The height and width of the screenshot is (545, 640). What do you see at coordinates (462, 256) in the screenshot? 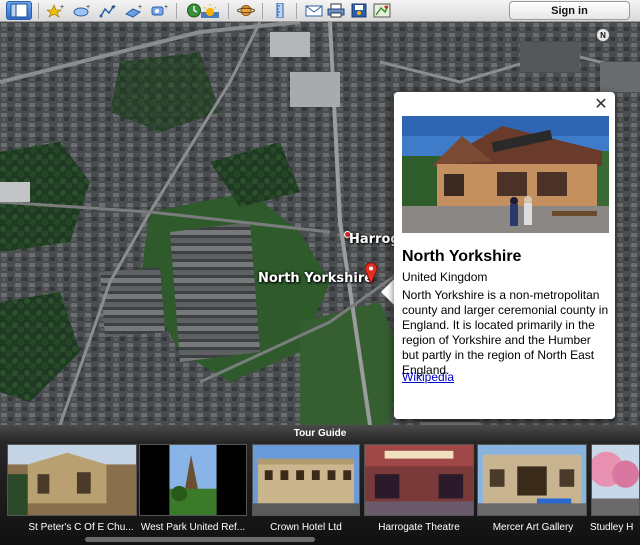
I see `place-title: North Yorkshire` at bounding box center [462, 256].